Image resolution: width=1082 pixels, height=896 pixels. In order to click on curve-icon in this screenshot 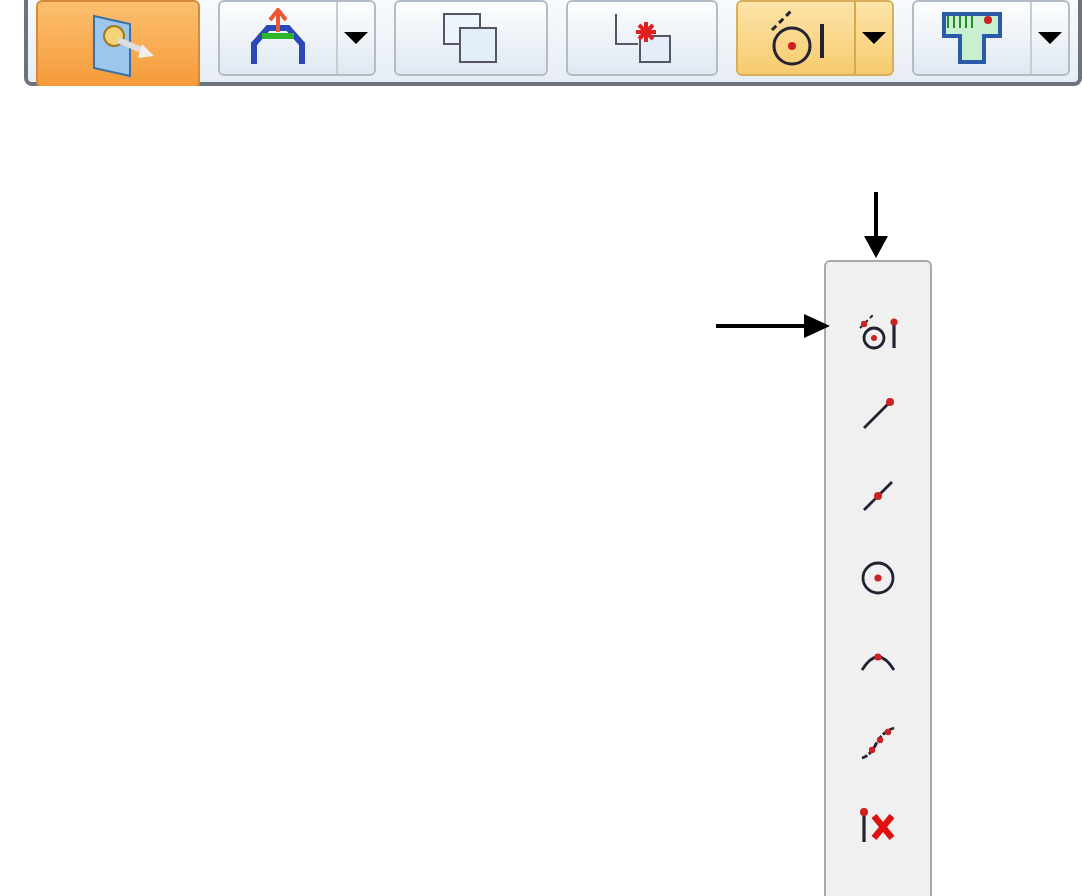, I will do `click(878, 741)`.